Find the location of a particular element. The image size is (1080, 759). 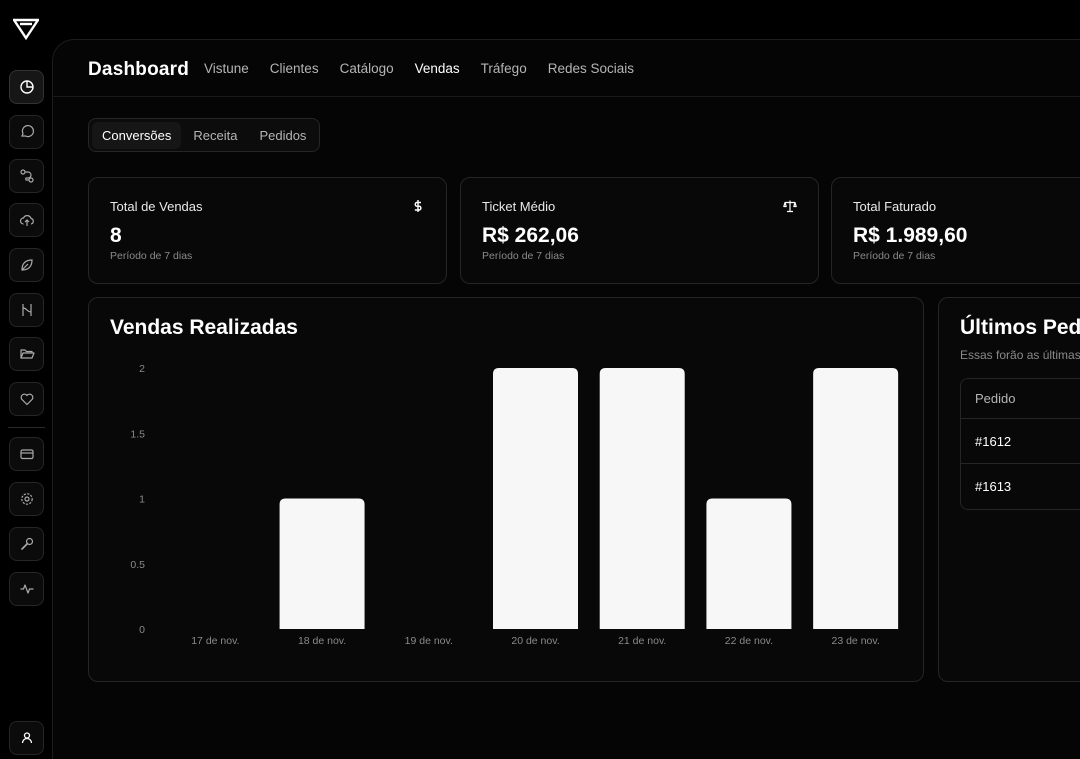

nav-chat is located at coordinates (26, 132).